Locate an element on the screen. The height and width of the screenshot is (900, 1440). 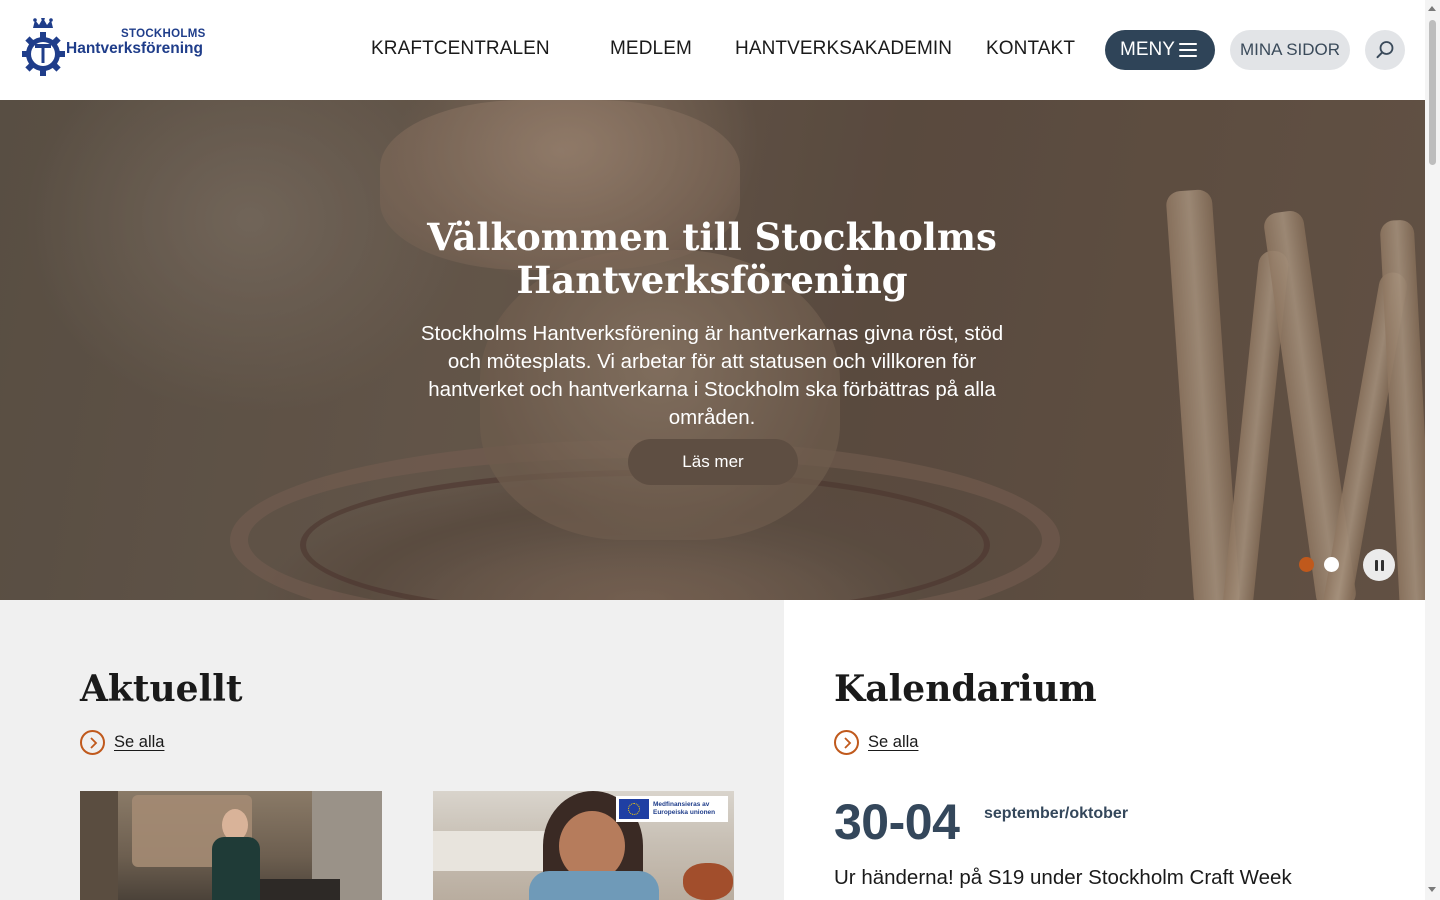
logo-text-small: STOCKHOLMS is located at coordinates (163, 34).